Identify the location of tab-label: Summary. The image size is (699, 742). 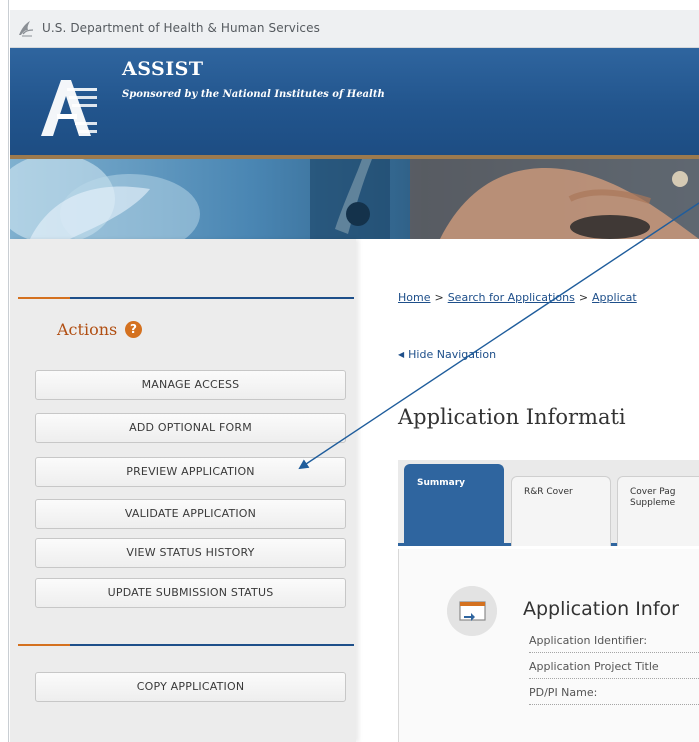
(441, 483).